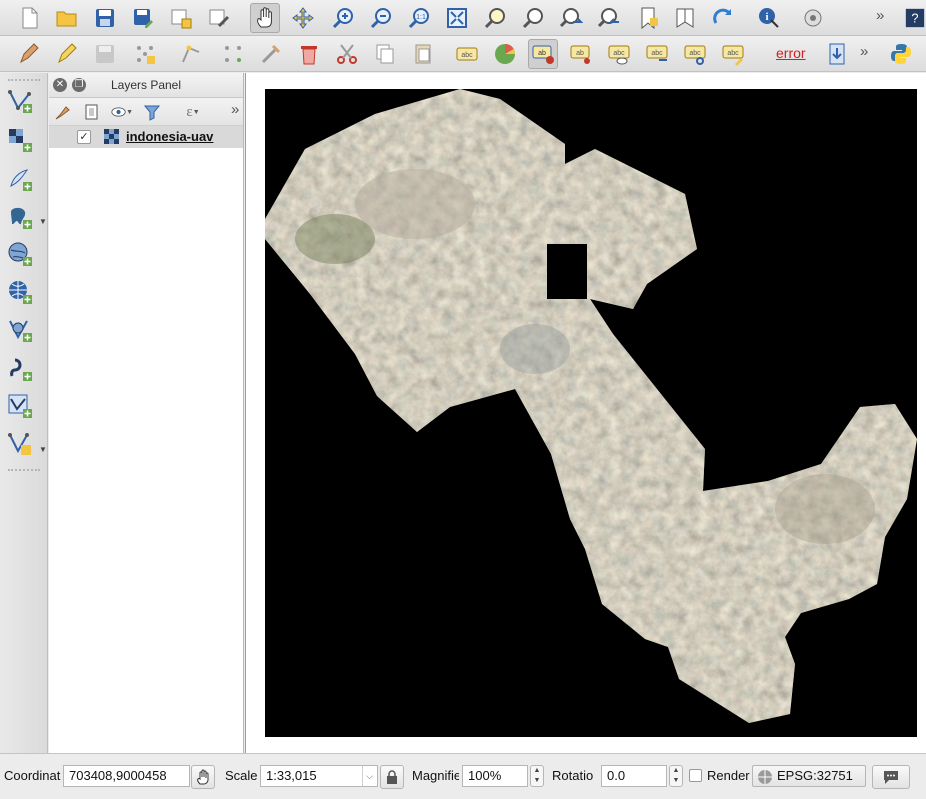 The height and width of the screenshot is (799, 926). What do you see at coordinates (435, 775) in the screenshot?
I see `magnifier-label: Magnifier` at bounding box center [435, 775].